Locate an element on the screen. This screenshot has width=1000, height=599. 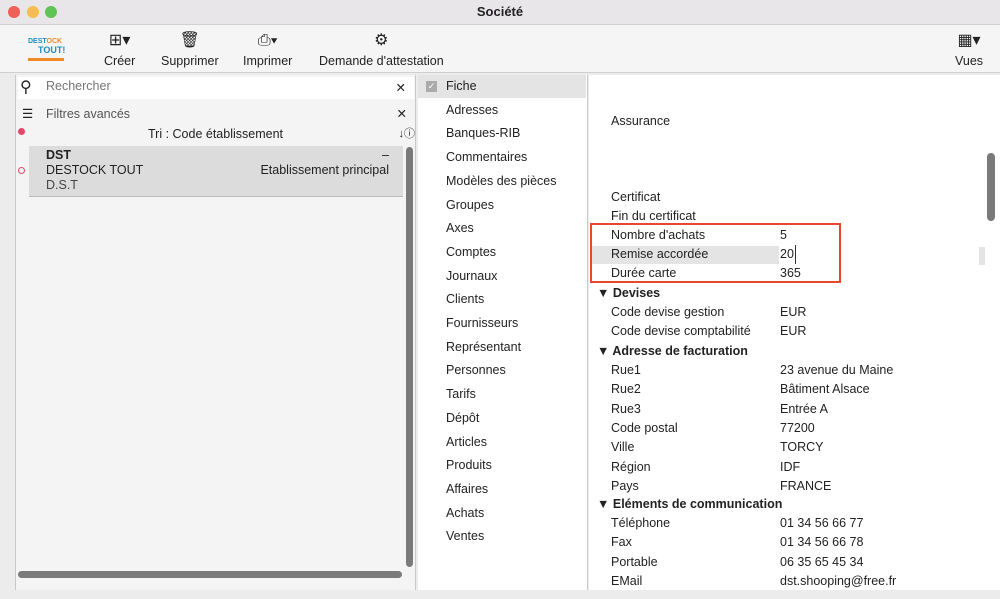
field-ville: Ville TORCY is located at coordinates (717, 447).